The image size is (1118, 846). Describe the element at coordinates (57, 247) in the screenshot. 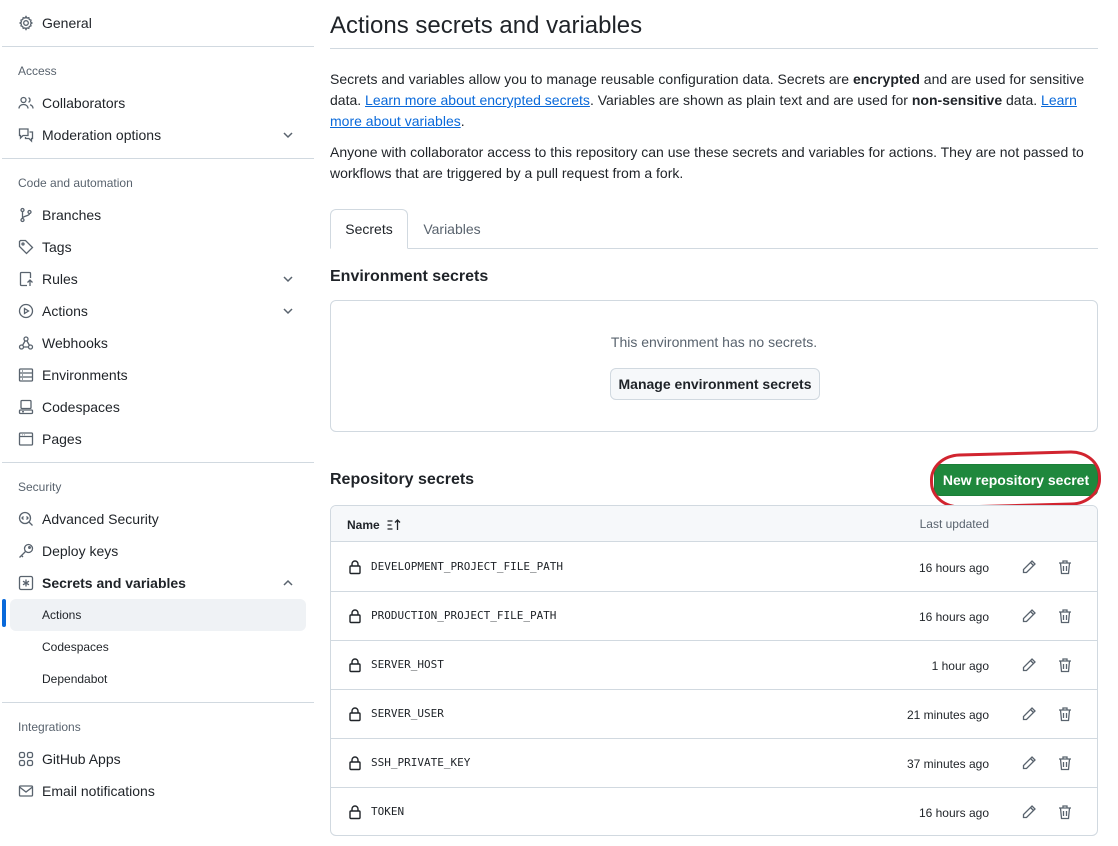

I see `sidebar-item-label: Tags` at that location.